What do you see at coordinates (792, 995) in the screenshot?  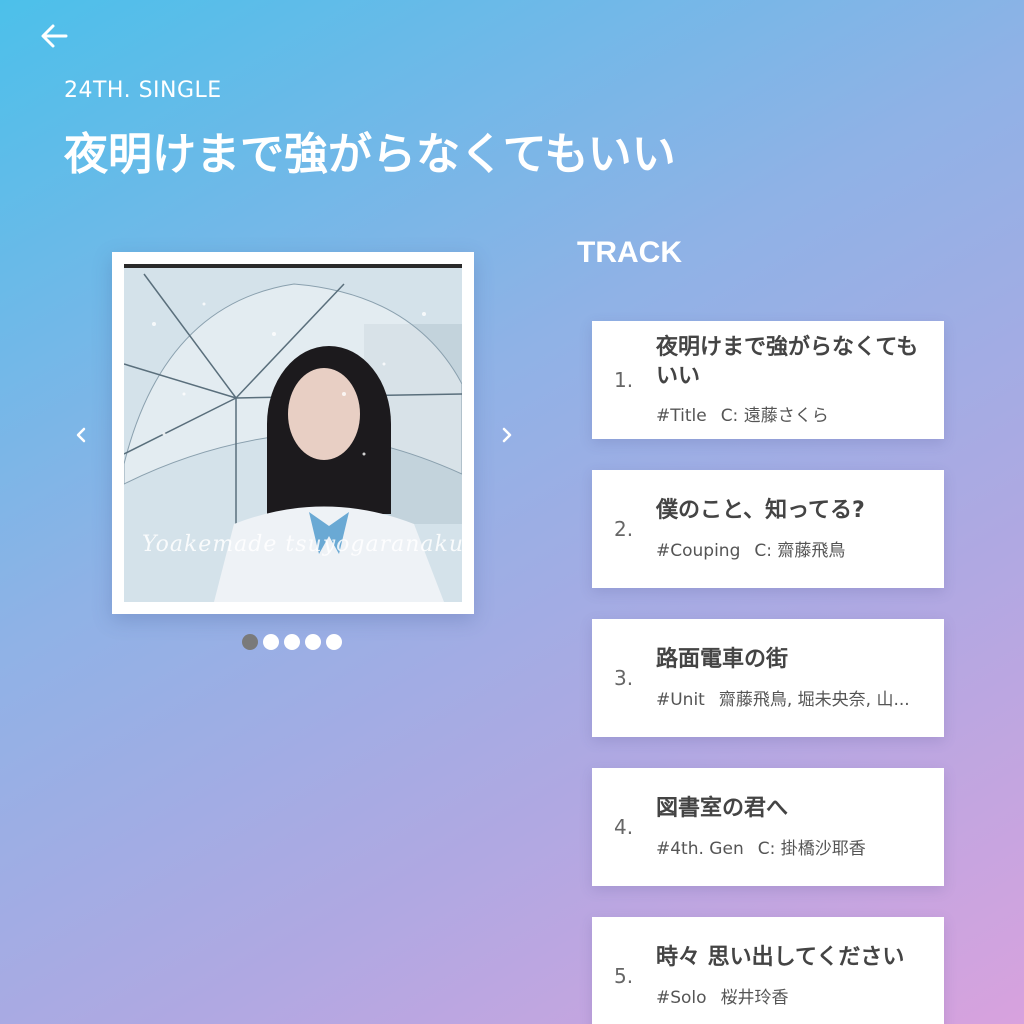 I see `track-meta: #Solo 桜井玲香` at bounding box center [792, 995].